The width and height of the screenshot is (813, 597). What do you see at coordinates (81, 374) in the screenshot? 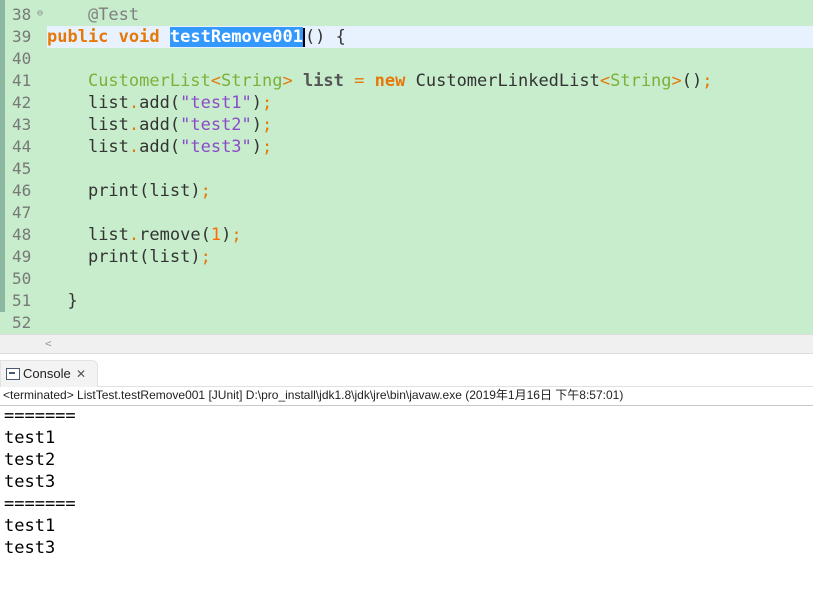
I see `close-icon: ✕` at bounding box center [81, 374].